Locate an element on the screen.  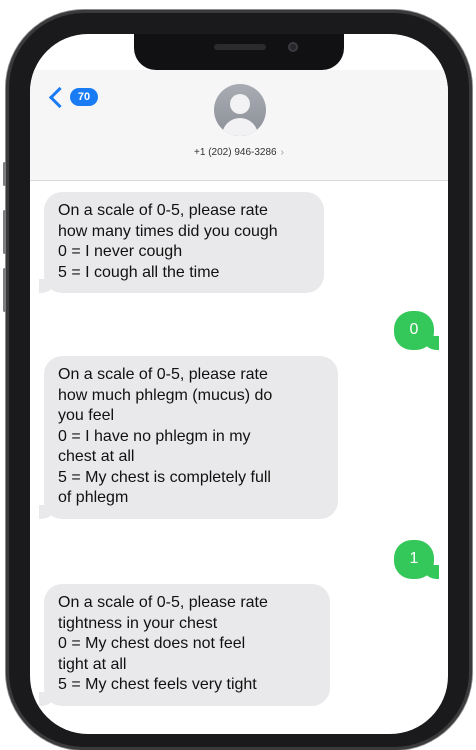
avatar-head is located at coordinates (240, 104).